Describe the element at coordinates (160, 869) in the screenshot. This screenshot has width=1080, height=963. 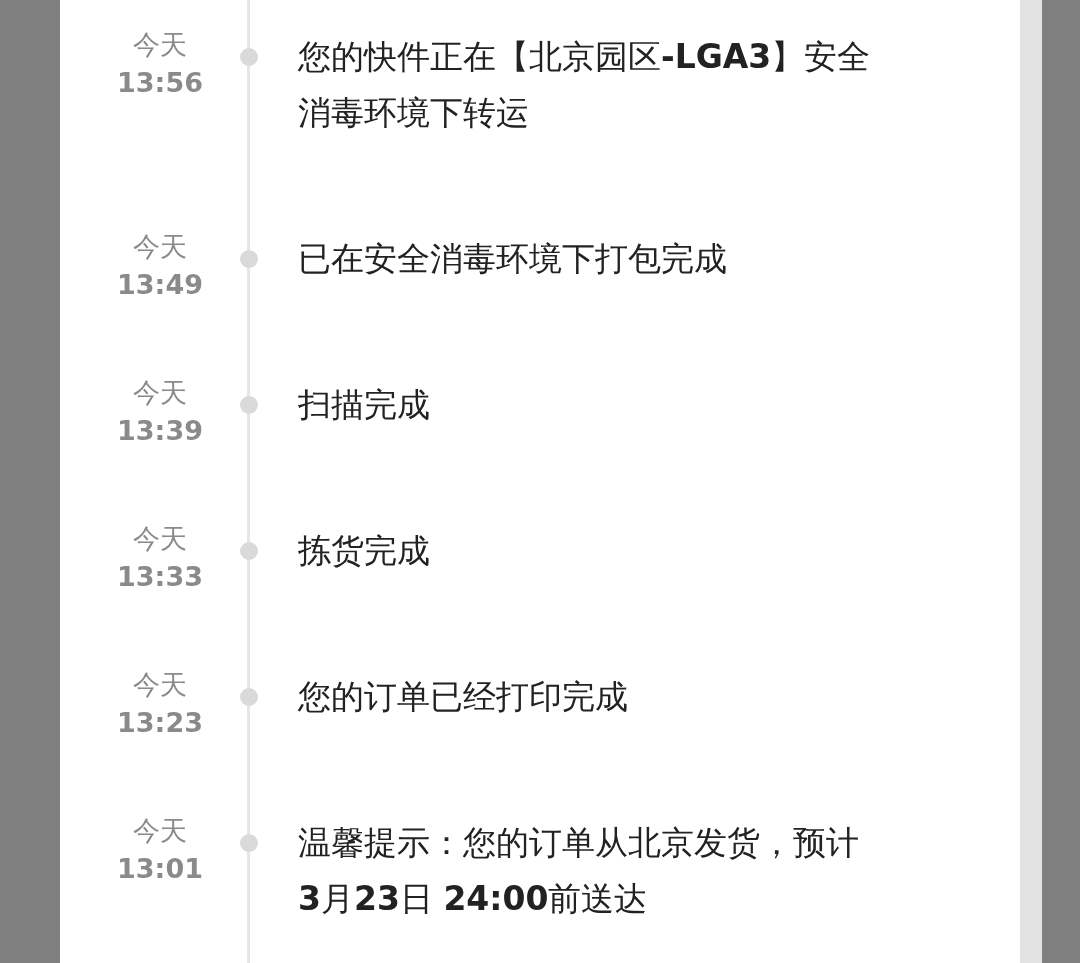
I see `event-time: 13:01` at that location.